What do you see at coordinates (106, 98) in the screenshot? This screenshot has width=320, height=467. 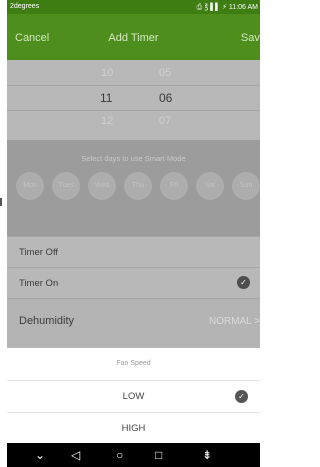 I see `hour-selected: 11` at bounding box center [106, 98].